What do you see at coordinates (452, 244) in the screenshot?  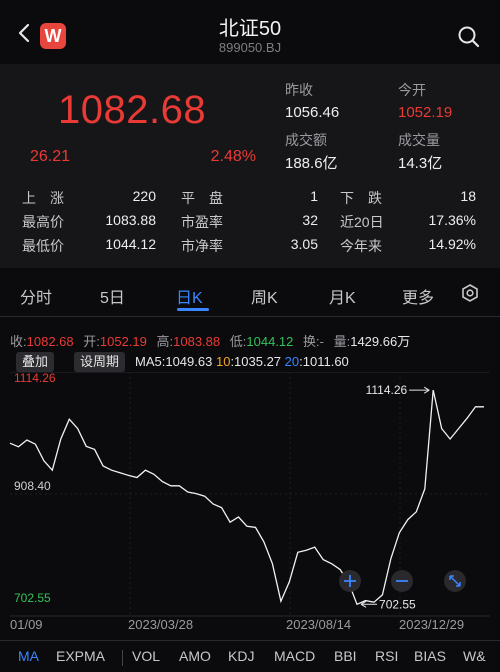 I see `ytd-value: 14.92%` at bounding box center [452, 244].